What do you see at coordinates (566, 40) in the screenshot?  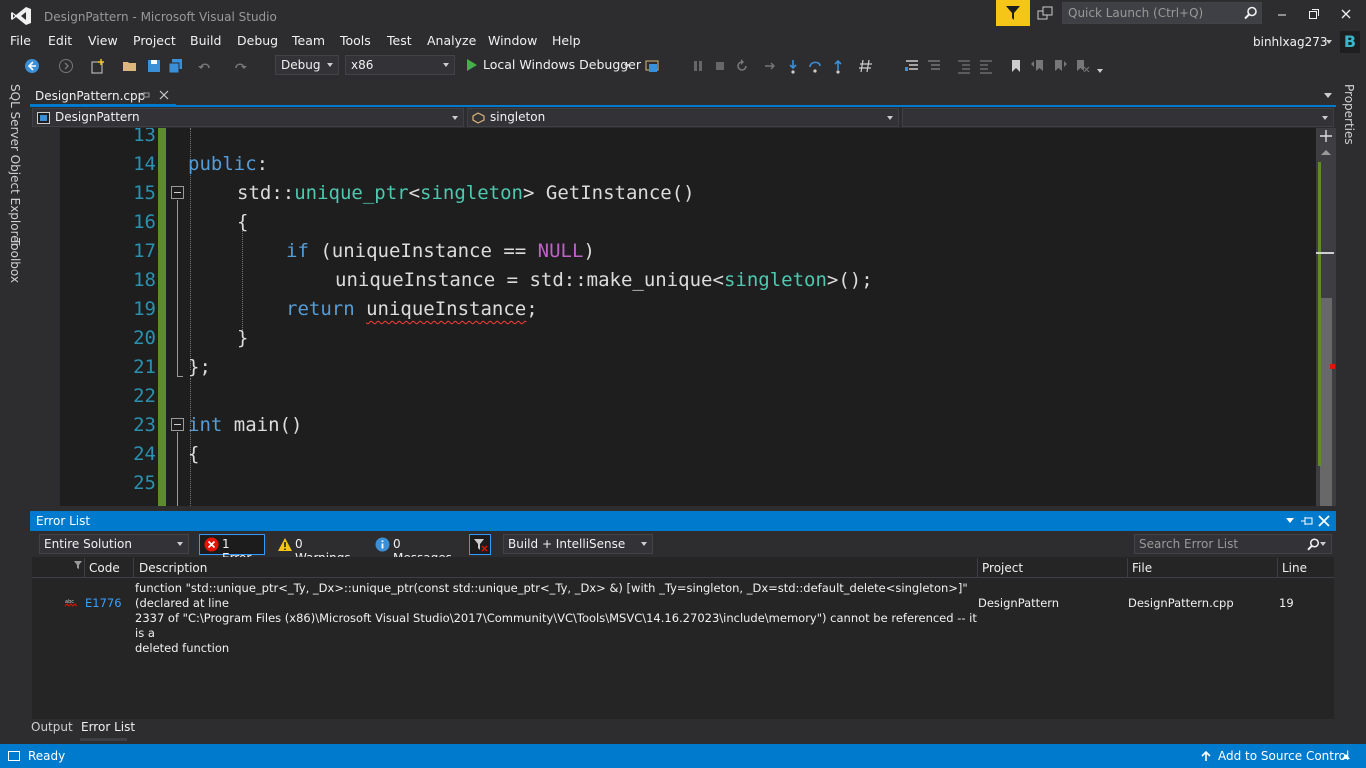 I see `menu-help: Help` at bounding box center [566, 40].